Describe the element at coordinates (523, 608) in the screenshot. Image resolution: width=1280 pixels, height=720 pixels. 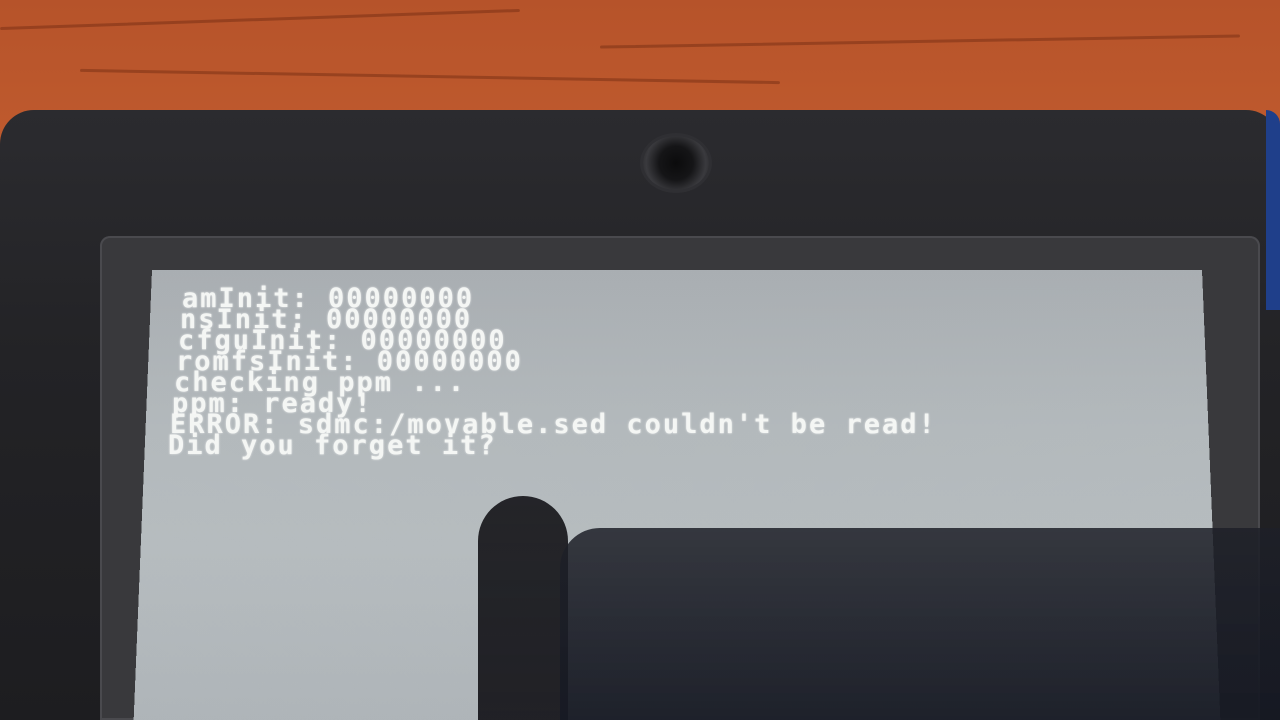
I see `finger-reflection` at that location.